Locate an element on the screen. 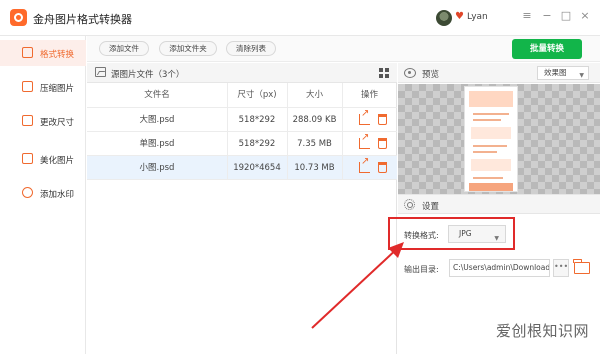  app-title: 金舟图片格式转换器 is located at coordinates (82, 19).